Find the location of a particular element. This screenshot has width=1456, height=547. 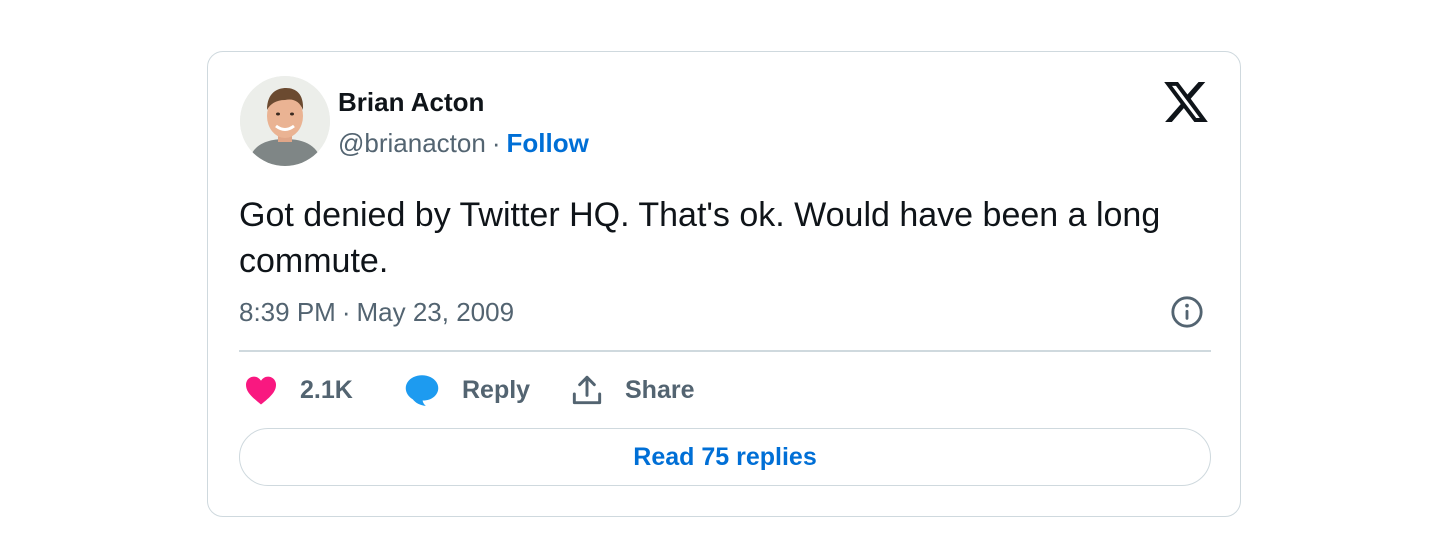

heart-icon is located at coordinates (261, 390).